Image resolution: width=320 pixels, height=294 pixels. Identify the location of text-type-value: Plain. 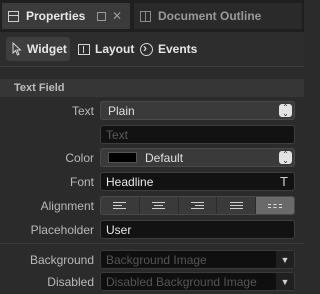
(121, 110).